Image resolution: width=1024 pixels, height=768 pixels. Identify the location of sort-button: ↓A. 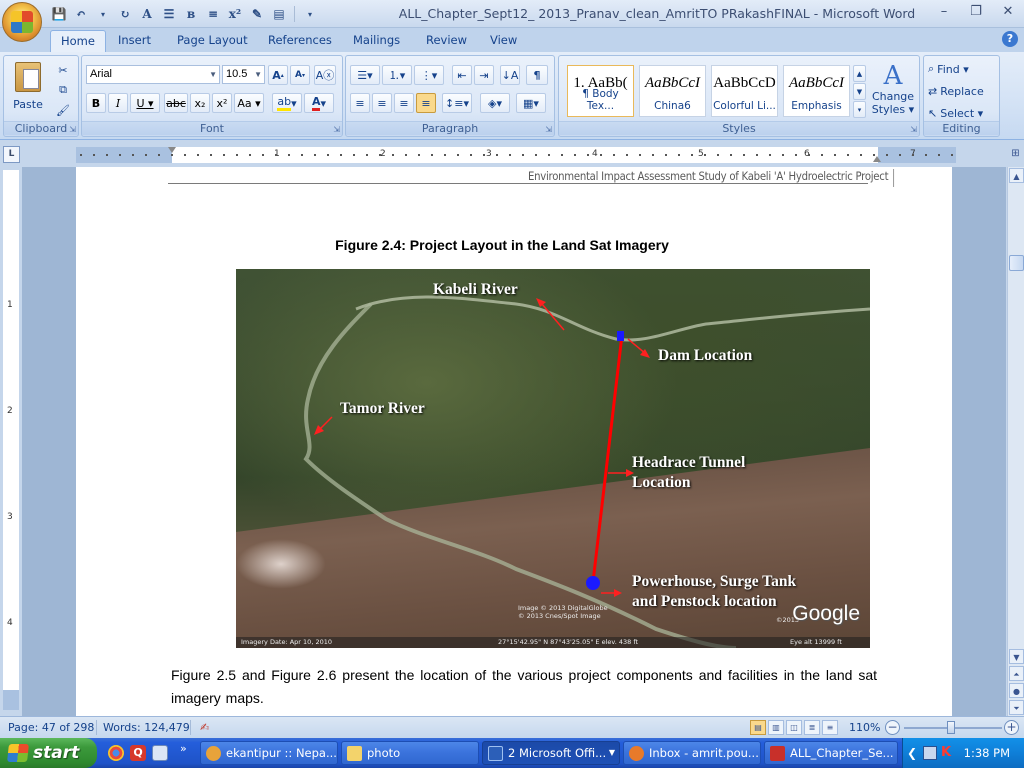
(510, 75).